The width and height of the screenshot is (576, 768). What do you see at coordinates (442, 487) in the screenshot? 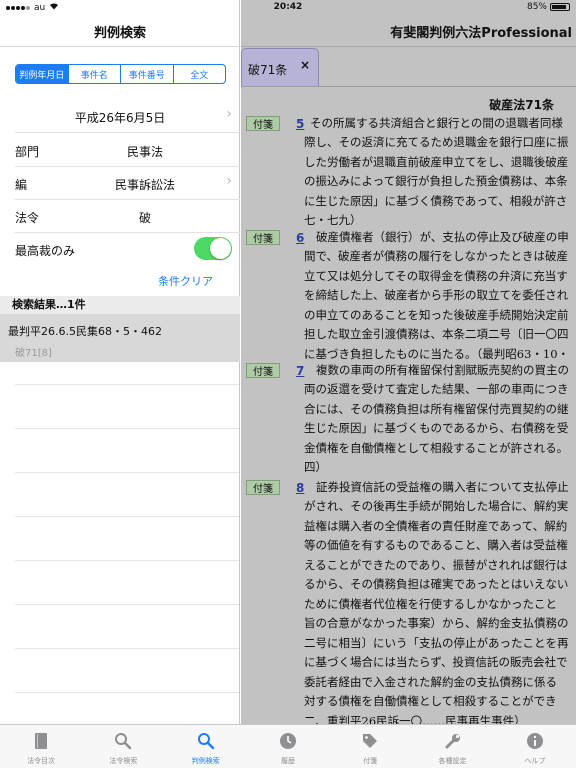
I see `entry-line: 証券投資信託の受益権の購入者について支払停止` at bounding box center [442, 487].